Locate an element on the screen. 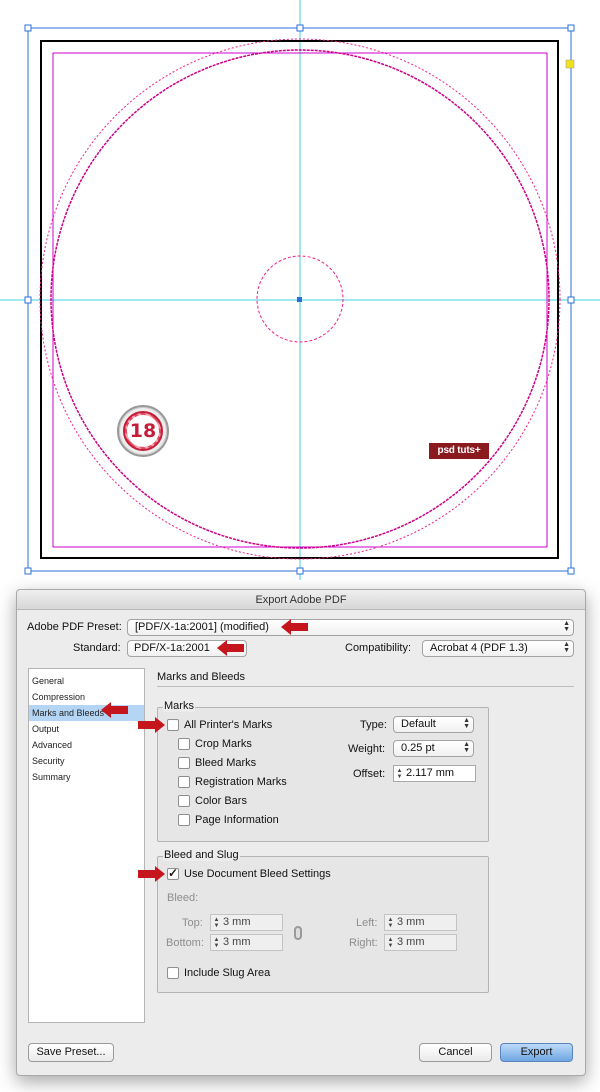  chain-link-icon is located at coordinates (298, 933).